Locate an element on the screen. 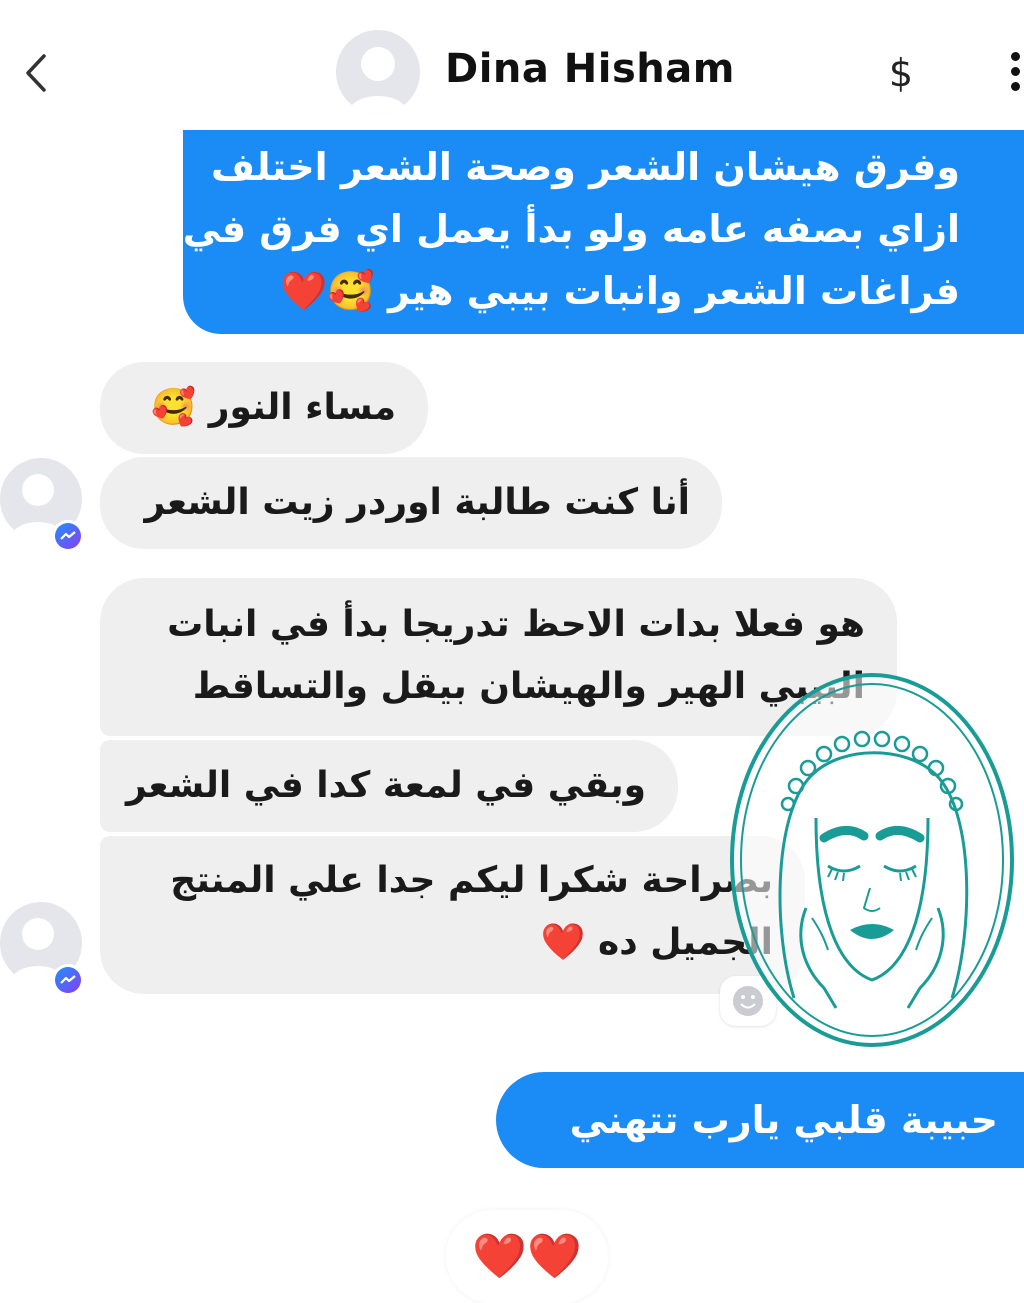  incoming-message: أنا كنت طالبة اوردر زيت الشعر is located at coordinates (411, 503).